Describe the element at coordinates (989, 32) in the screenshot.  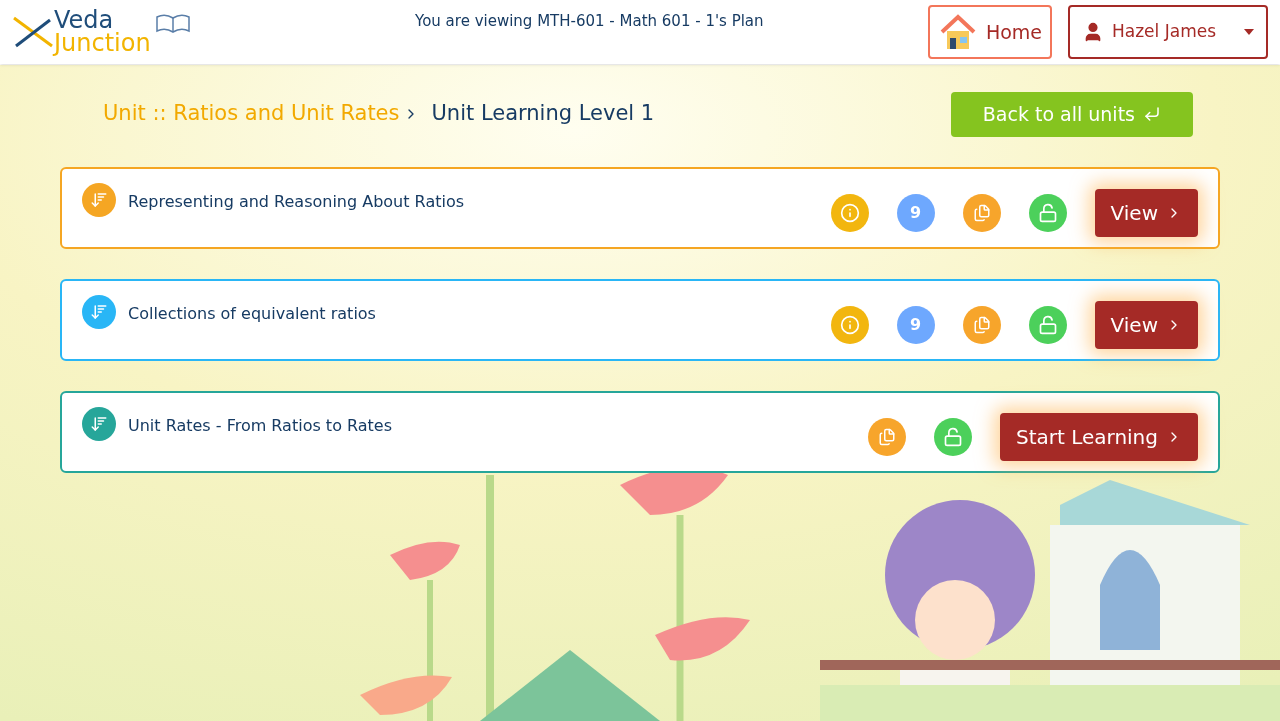
I see `home-button: Home` at that location.